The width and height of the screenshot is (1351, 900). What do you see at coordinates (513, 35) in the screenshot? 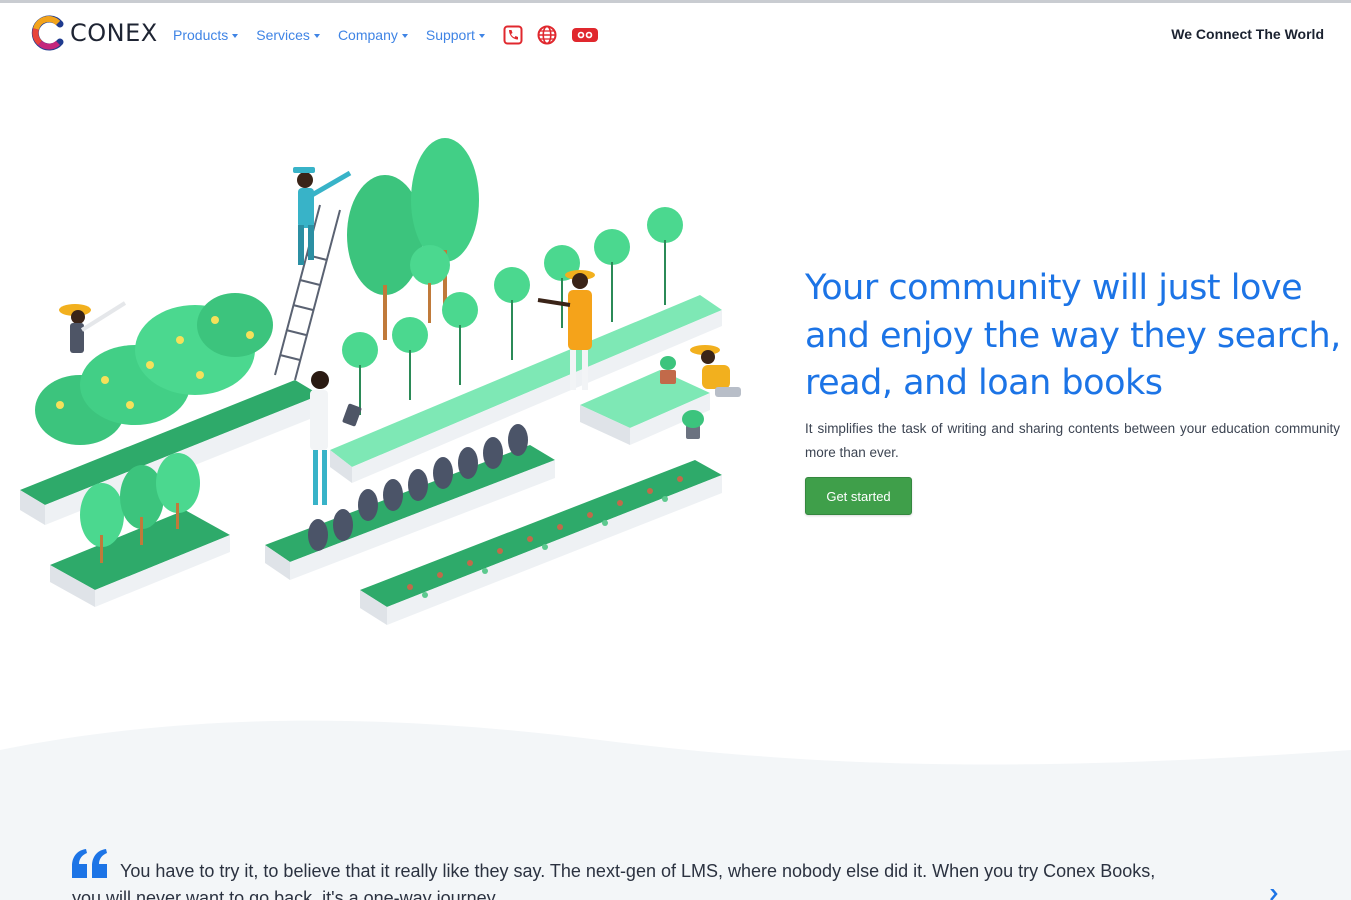
I see `phone-icon` at bounding box center [513, 35].